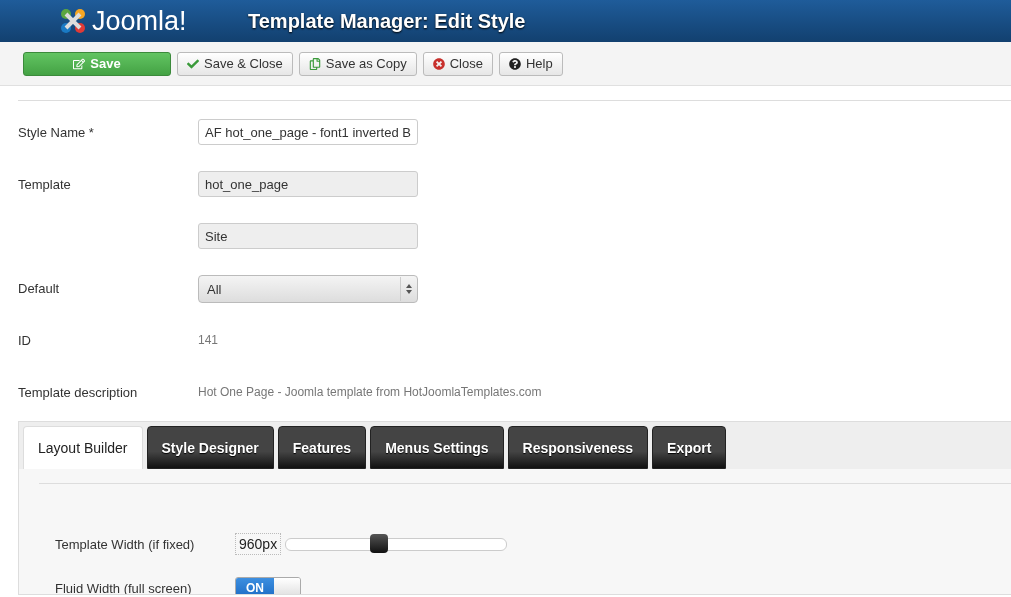 The image size is (1011, 597). What do you see at coordinates (308, 132) in the screenshot?
I see `text-field: AF hot_one_page - font1 inverted B` at bounding box center [308, 132].